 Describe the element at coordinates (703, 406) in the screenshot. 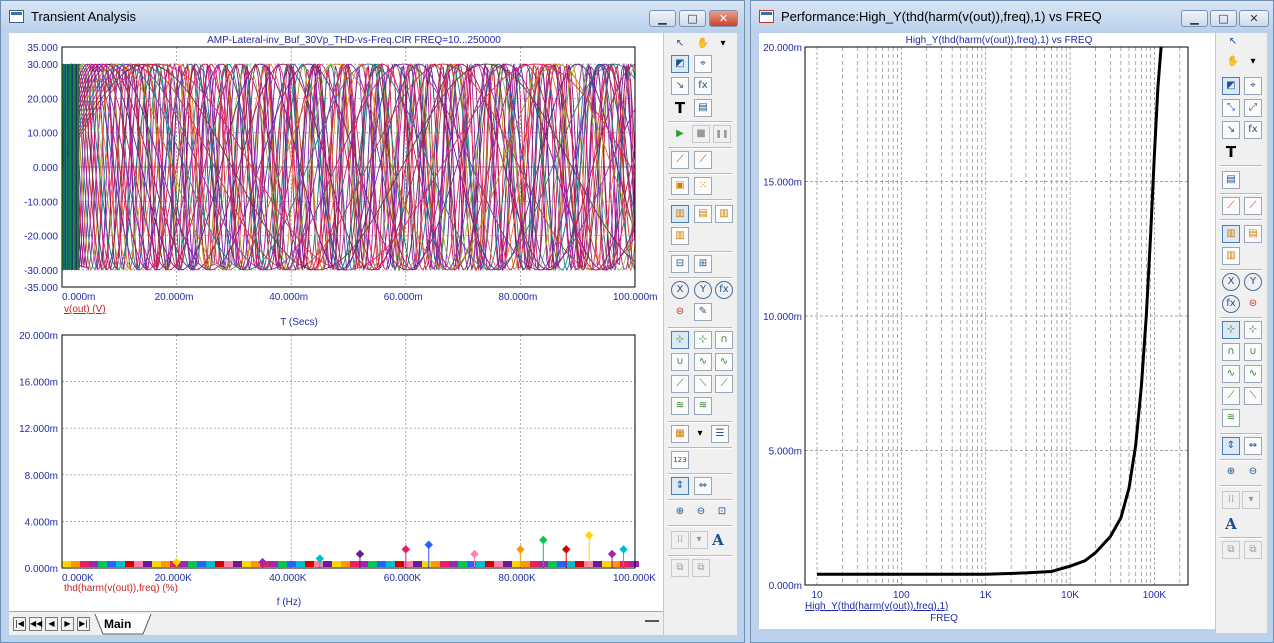

I see `bottom-icon: ≋` at that location.